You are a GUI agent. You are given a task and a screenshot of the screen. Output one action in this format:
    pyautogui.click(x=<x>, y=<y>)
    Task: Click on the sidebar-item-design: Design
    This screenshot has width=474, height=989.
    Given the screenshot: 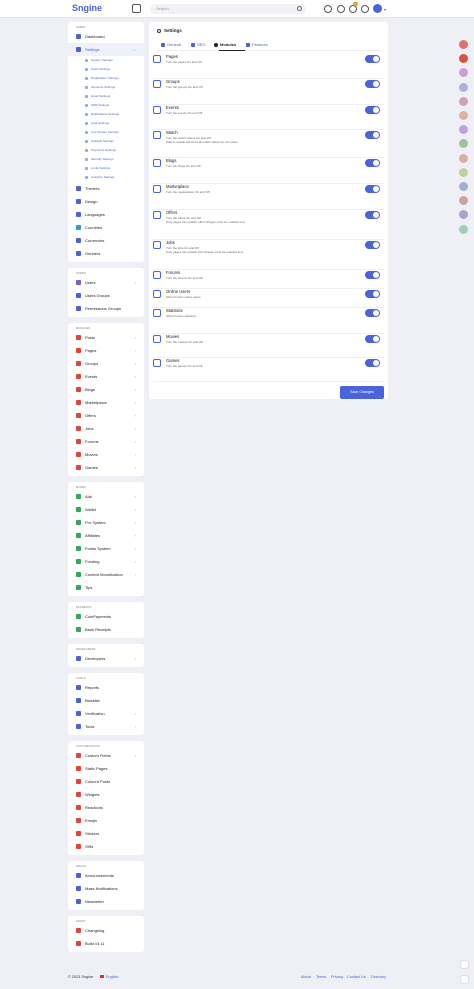 What is the action you would take?
    pyautogui.click(x=106, y=201)
    